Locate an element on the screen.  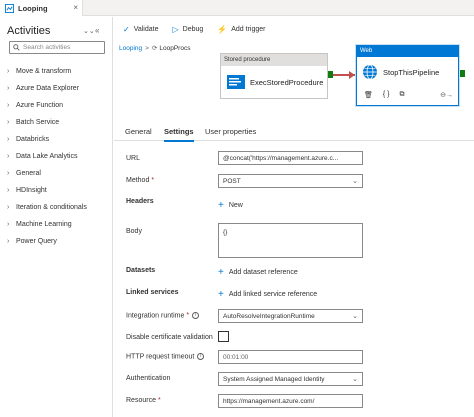
success-output-port is located at coordinates (462, 73).